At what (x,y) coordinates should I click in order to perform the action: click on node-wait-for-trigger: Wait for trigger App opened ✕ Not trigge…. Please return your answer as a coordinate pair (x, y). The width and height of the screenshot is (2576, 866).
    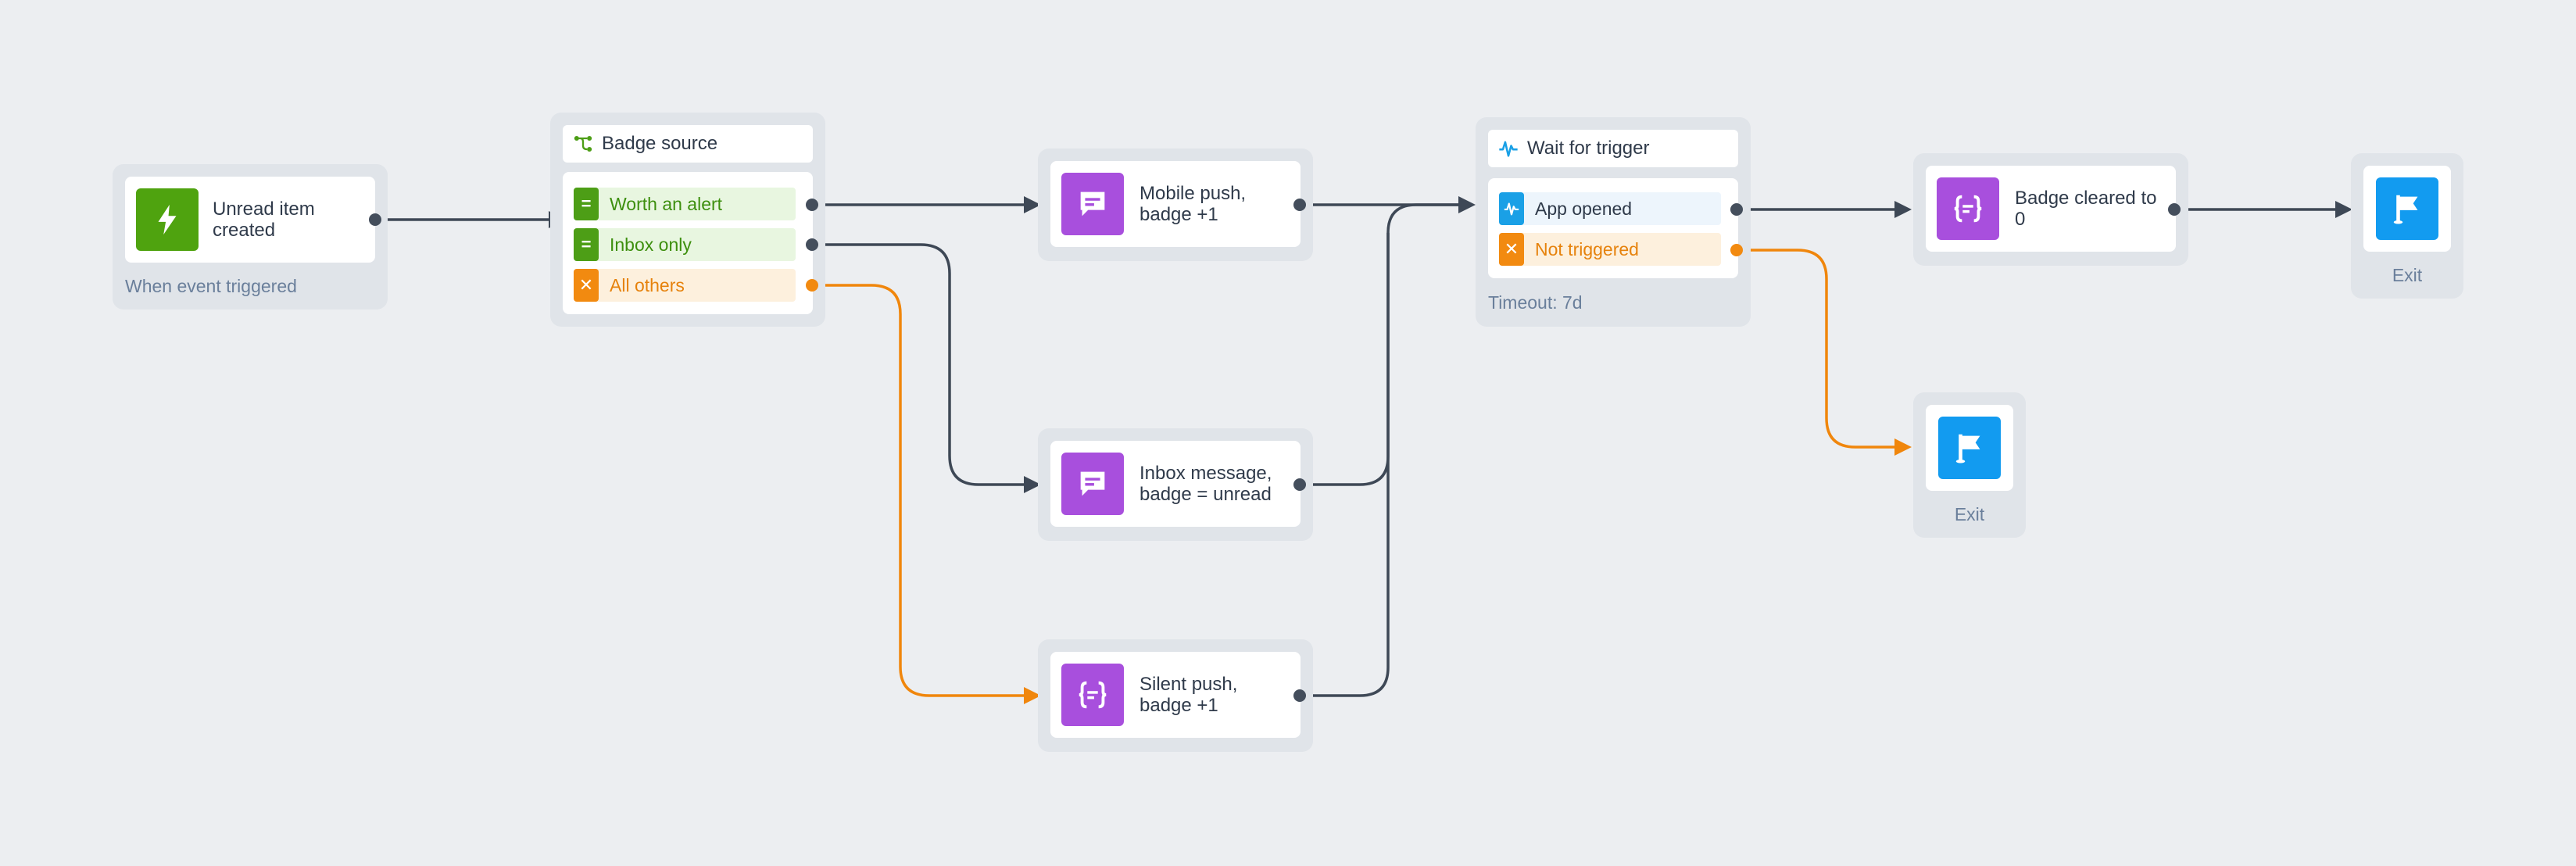
    Looking at the image, I should click on (1613, 222).